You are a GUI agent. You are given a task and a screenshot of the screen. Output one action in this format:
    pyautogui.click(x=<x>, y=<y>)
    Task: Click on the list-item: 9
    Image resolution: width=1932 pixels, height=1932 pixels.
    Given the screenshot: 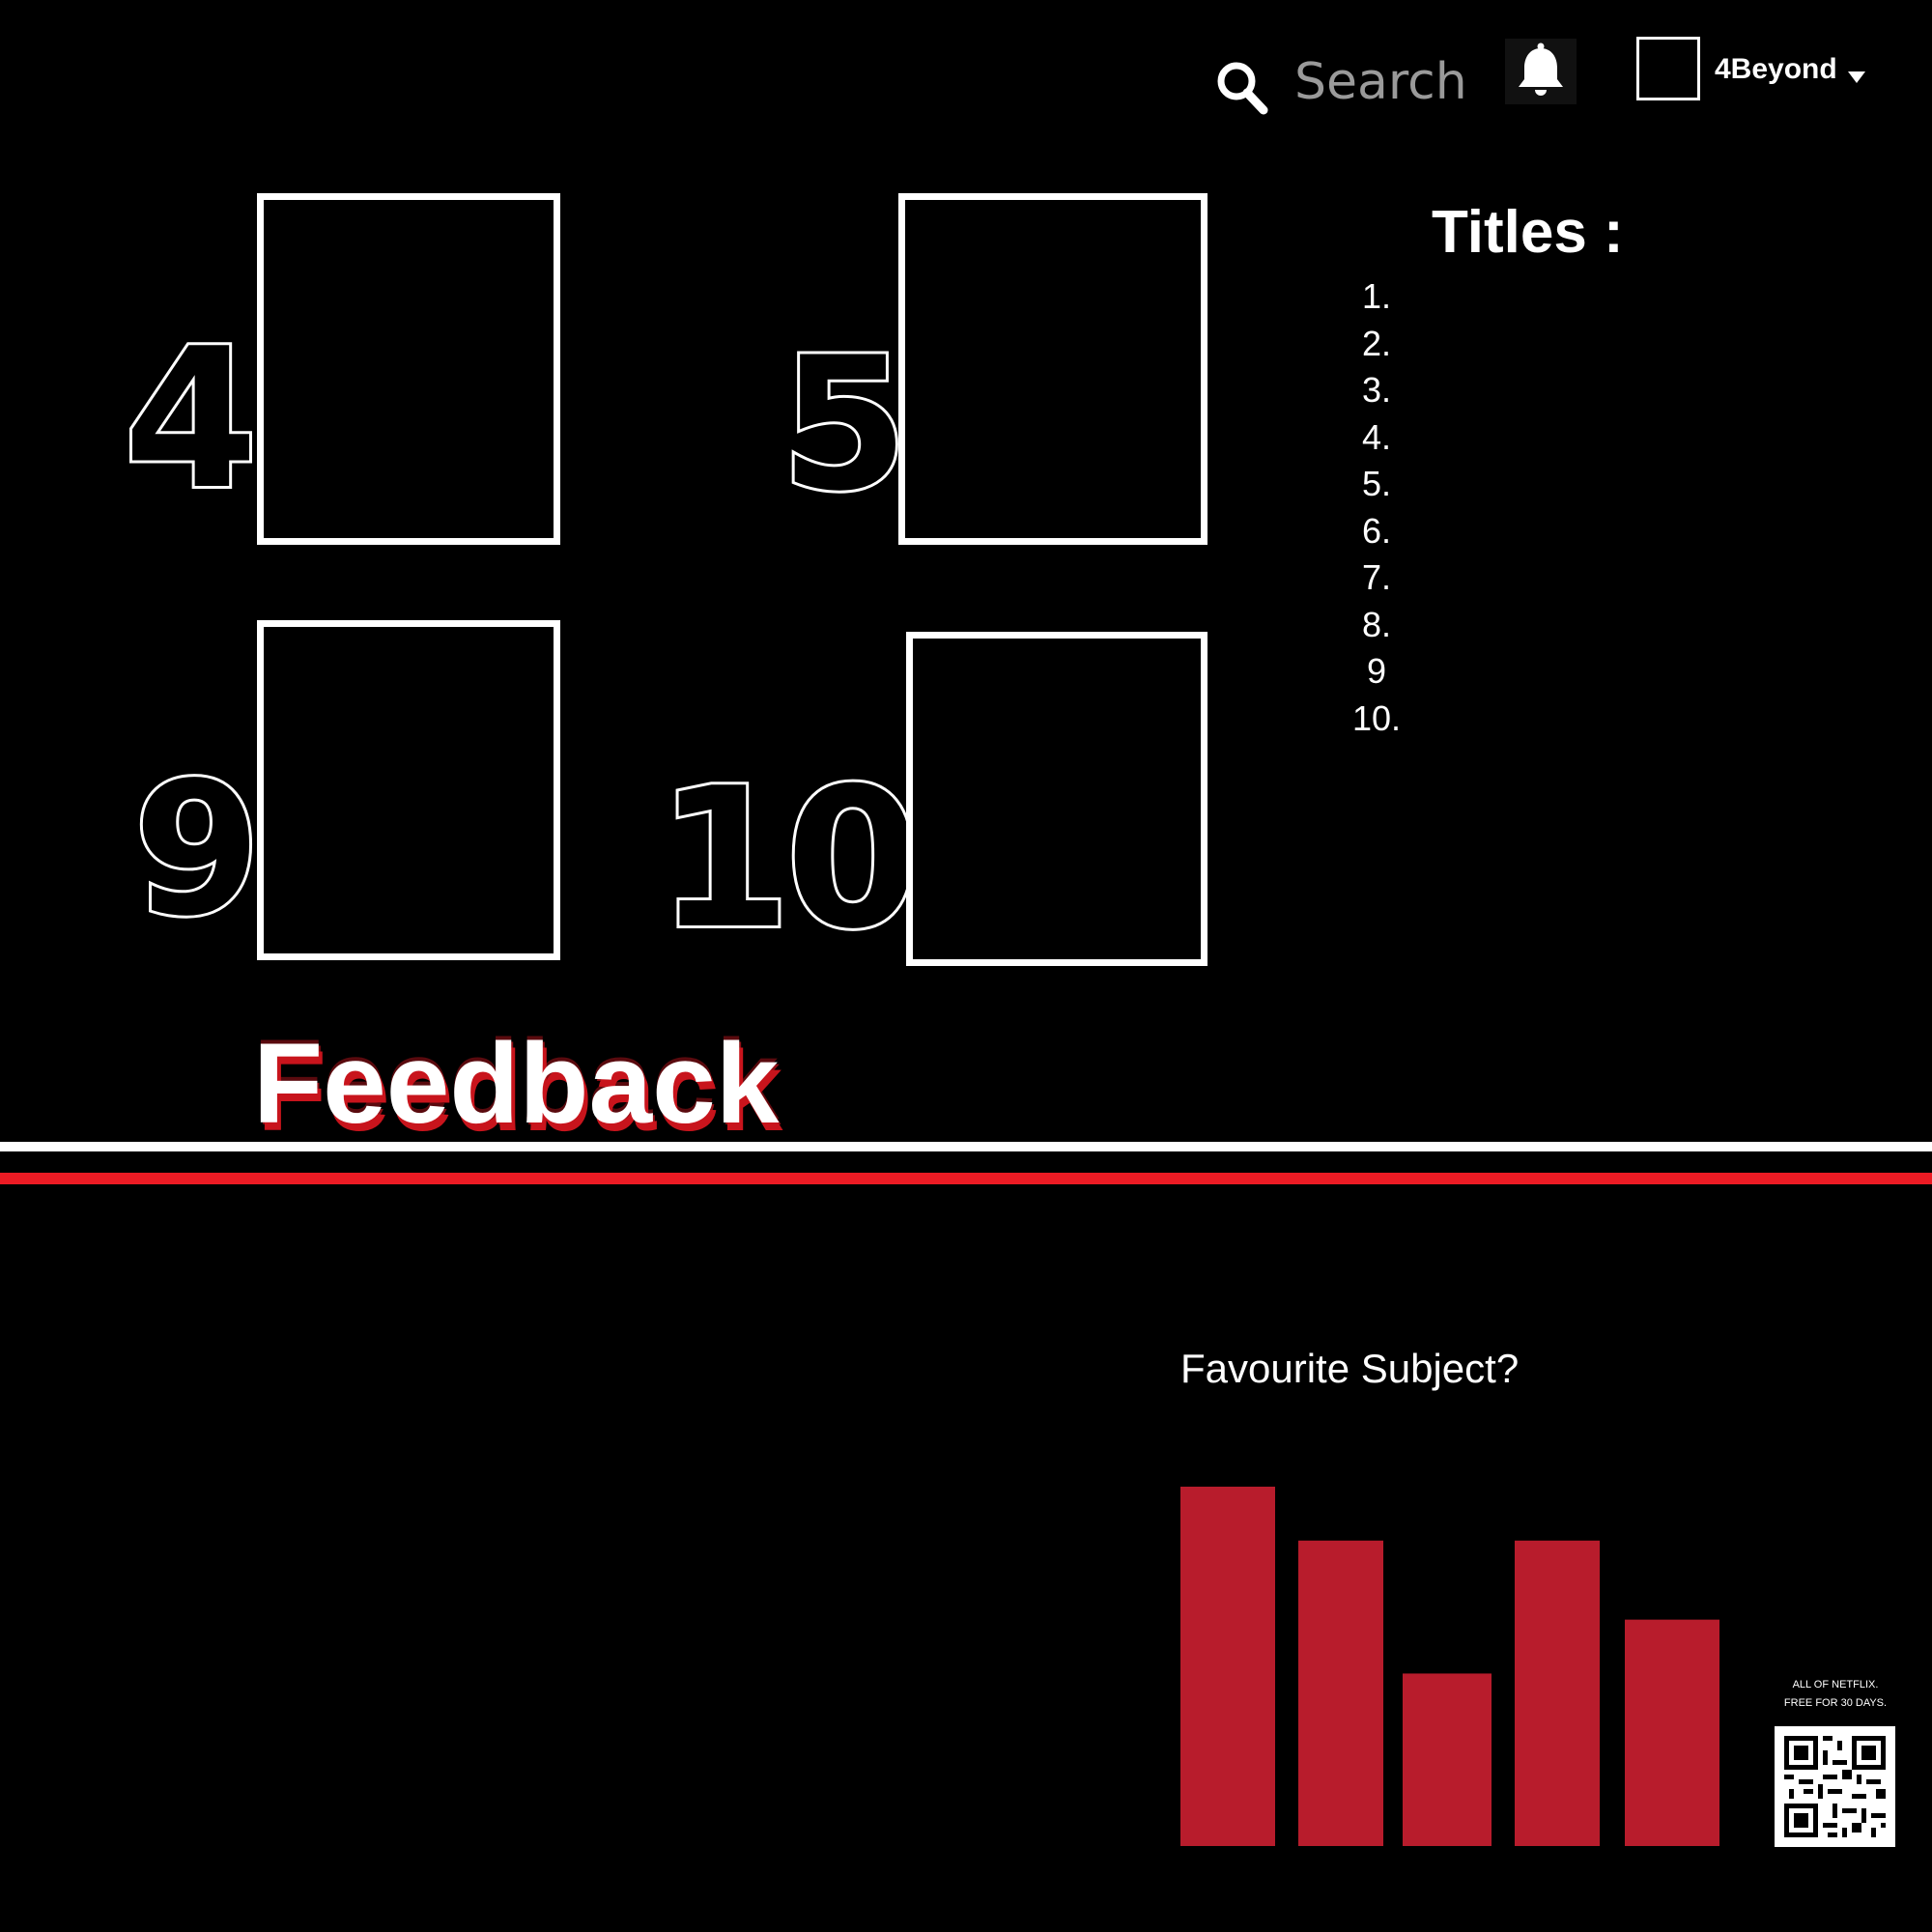 What is the action you would take?
    pyautogui.click(x=1376, y=671)
    